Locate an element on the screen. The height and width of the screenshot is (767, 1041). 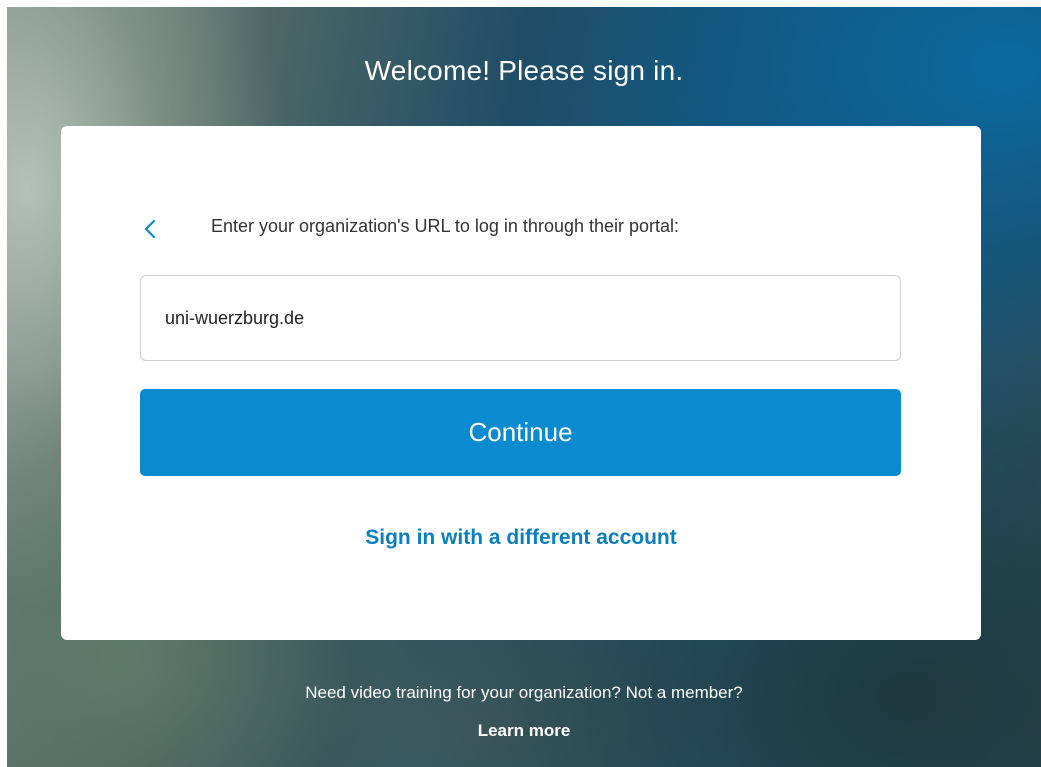
chevron-left-icon is located at coordinates (150, 229).